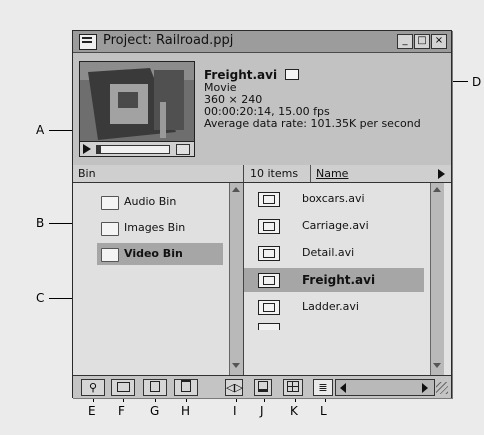 This screenshot has height=435, width=484. What do you see at coordinates (328, 252) in the screenshot?
I see `file-item-label: Detail.avi` at bounding box center [328, 252].